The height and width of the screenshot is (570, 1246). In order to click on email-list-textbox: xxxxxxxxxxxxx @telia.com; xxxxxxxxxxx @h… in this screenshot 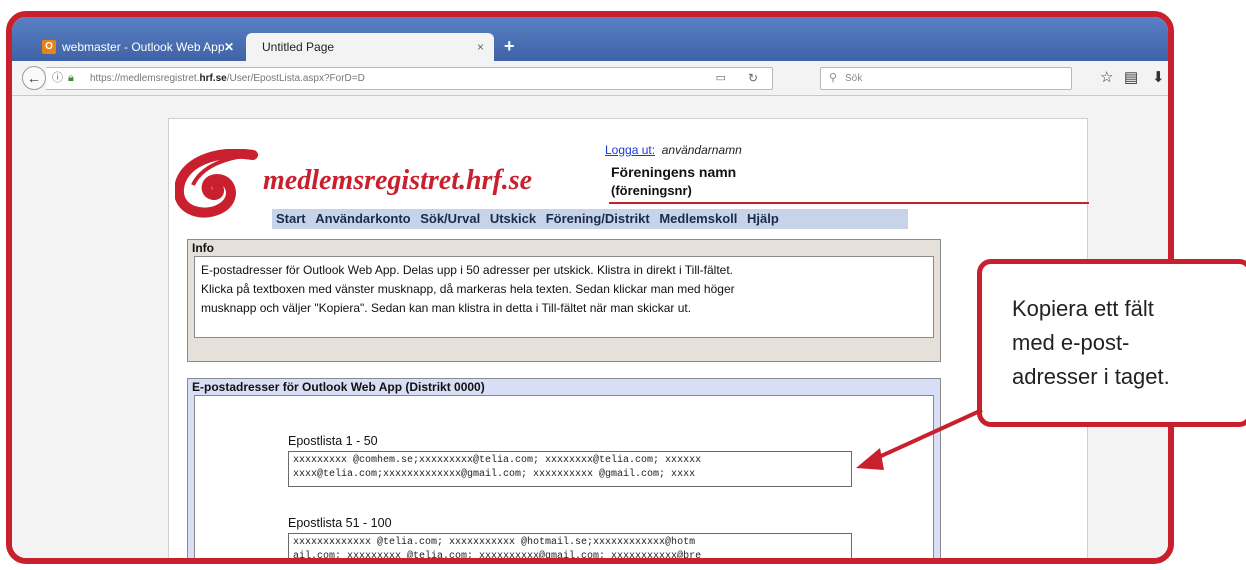, I will do `click(570, 547)`.